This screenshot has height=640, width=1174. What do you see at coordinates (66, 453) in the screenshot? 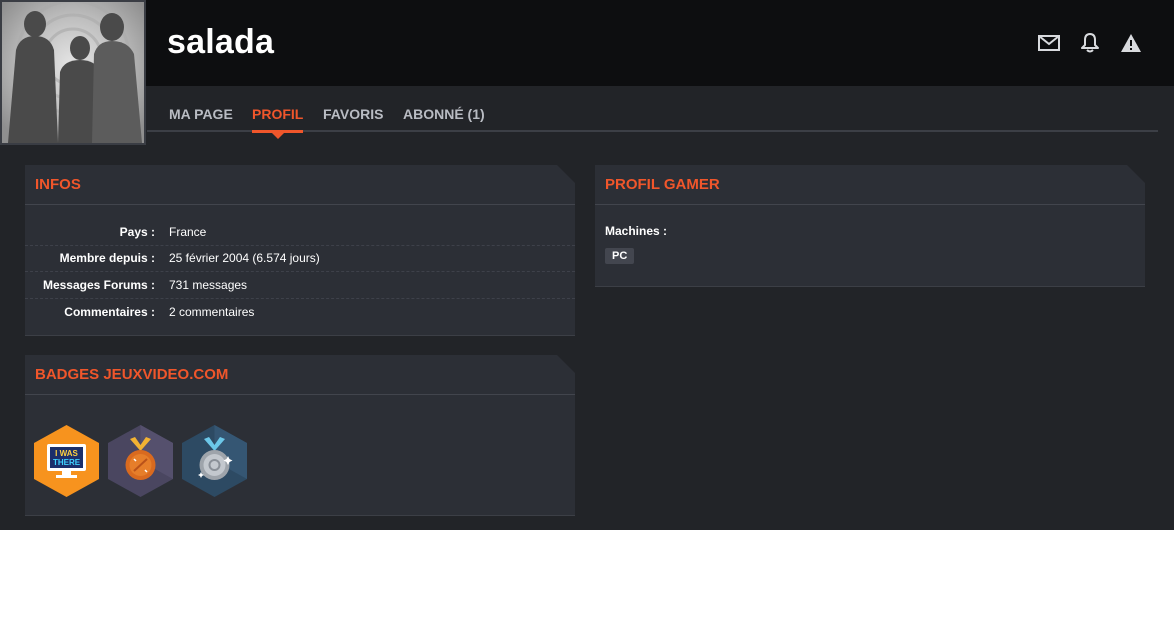
I see `badge-text-line1: I WAS` at bounding box center [66, 453].